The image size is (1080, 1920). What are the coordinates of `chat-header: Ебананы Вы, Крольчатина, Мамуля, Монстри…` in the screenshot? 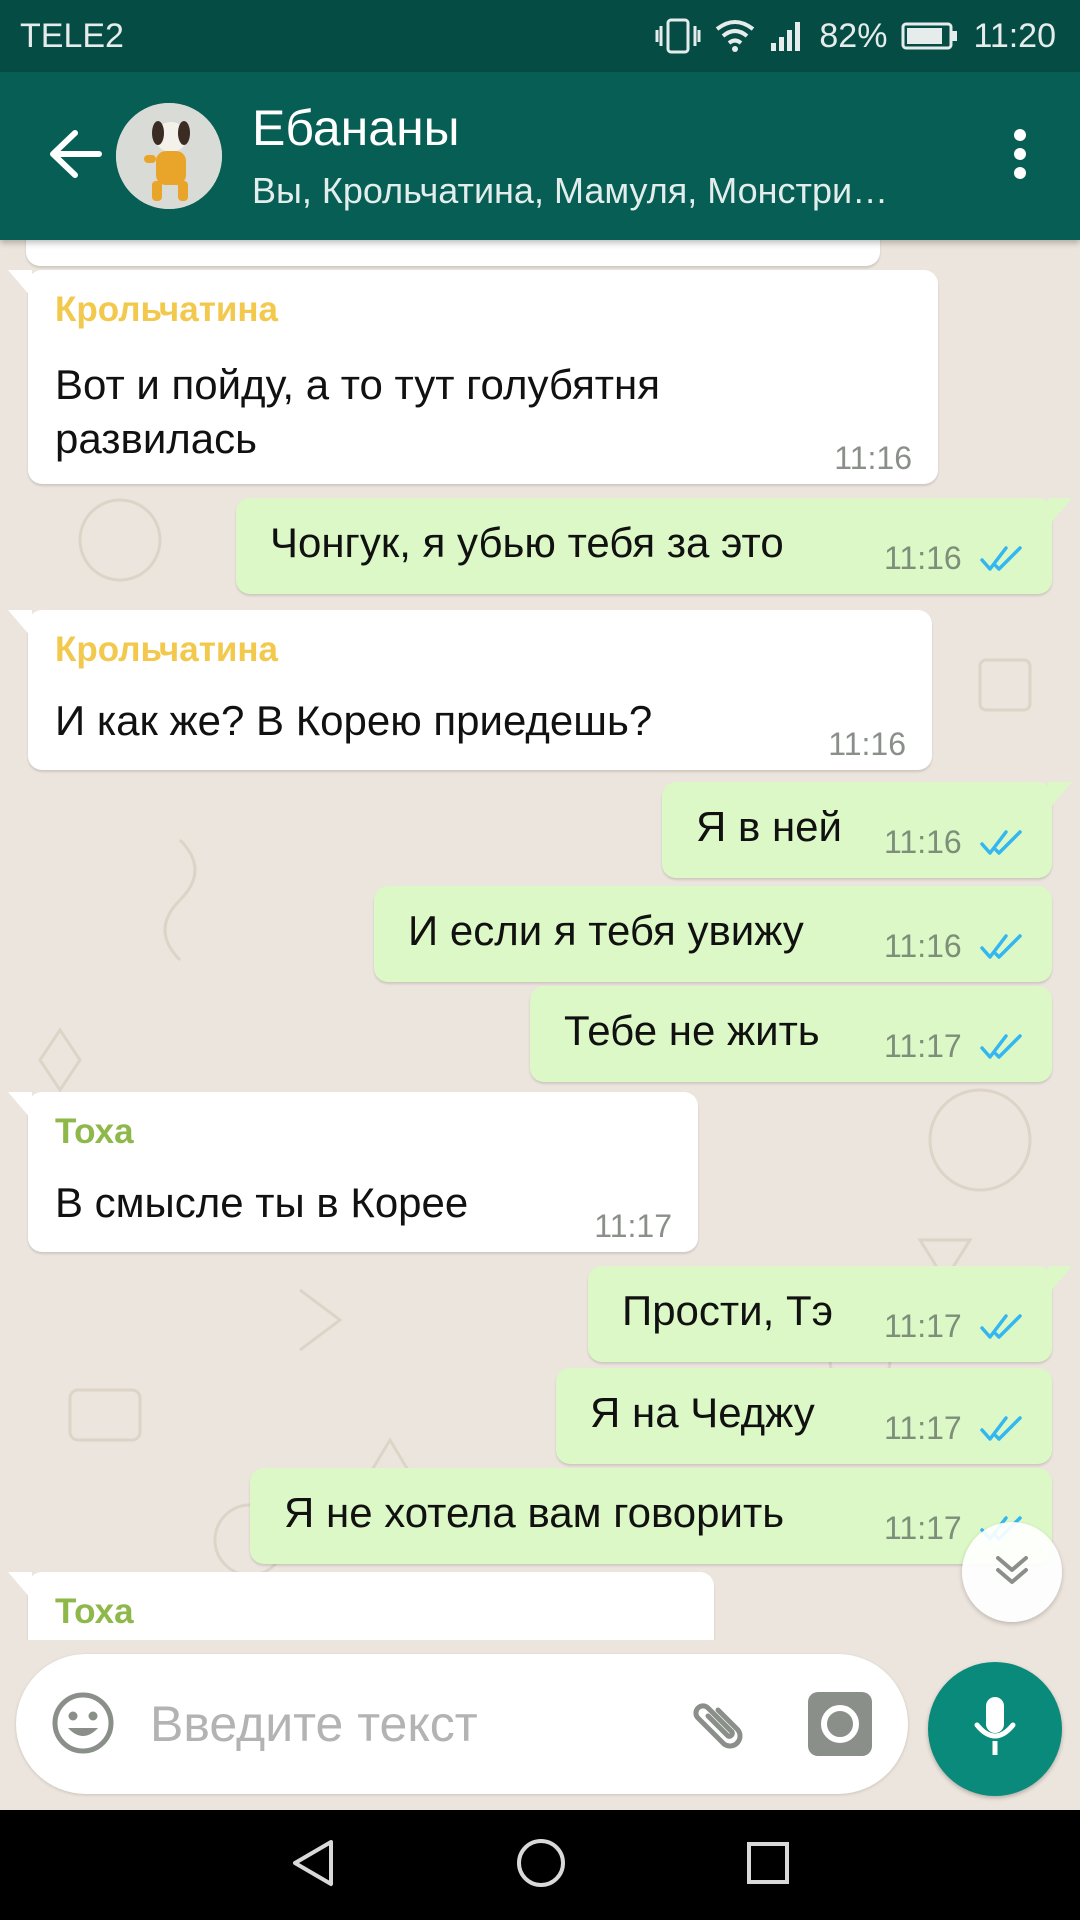 It's located at (540, 156).